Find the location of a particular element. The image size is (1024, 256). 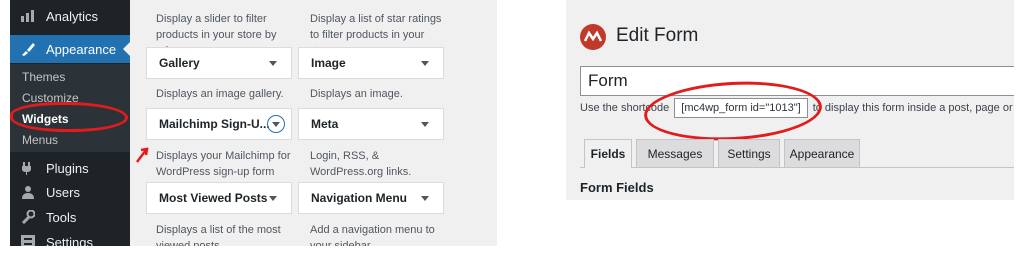

shortcode-prefix: Use the shortcode is located at coordinates (625, 108).